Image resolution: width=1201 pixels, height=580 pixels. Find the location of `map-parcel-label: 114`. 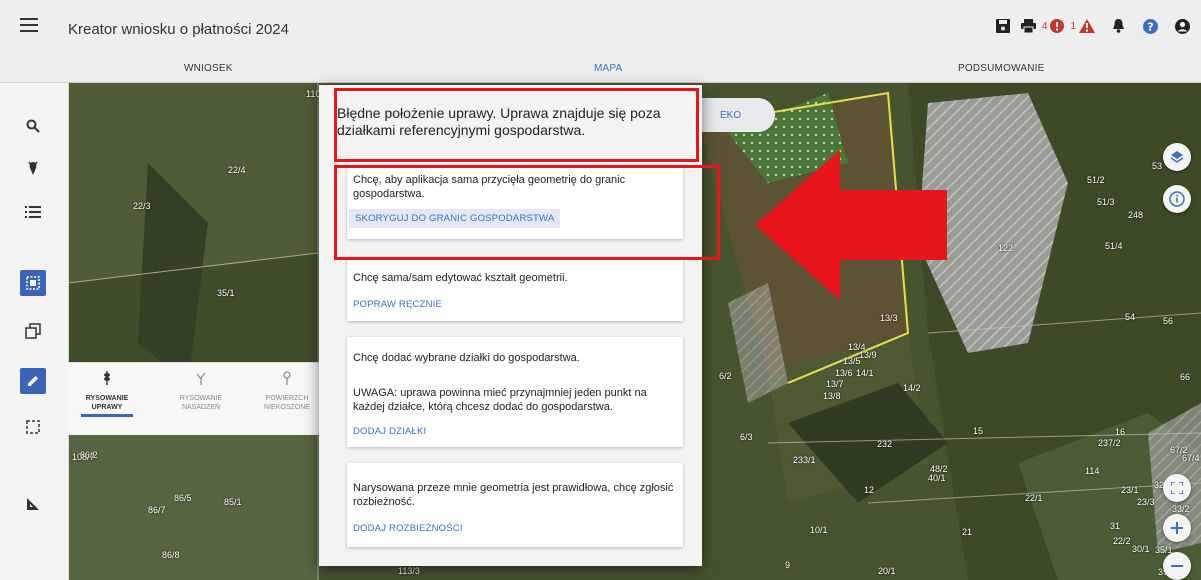

map-parcel-label: 114 is located at coordinates (1092, 471).